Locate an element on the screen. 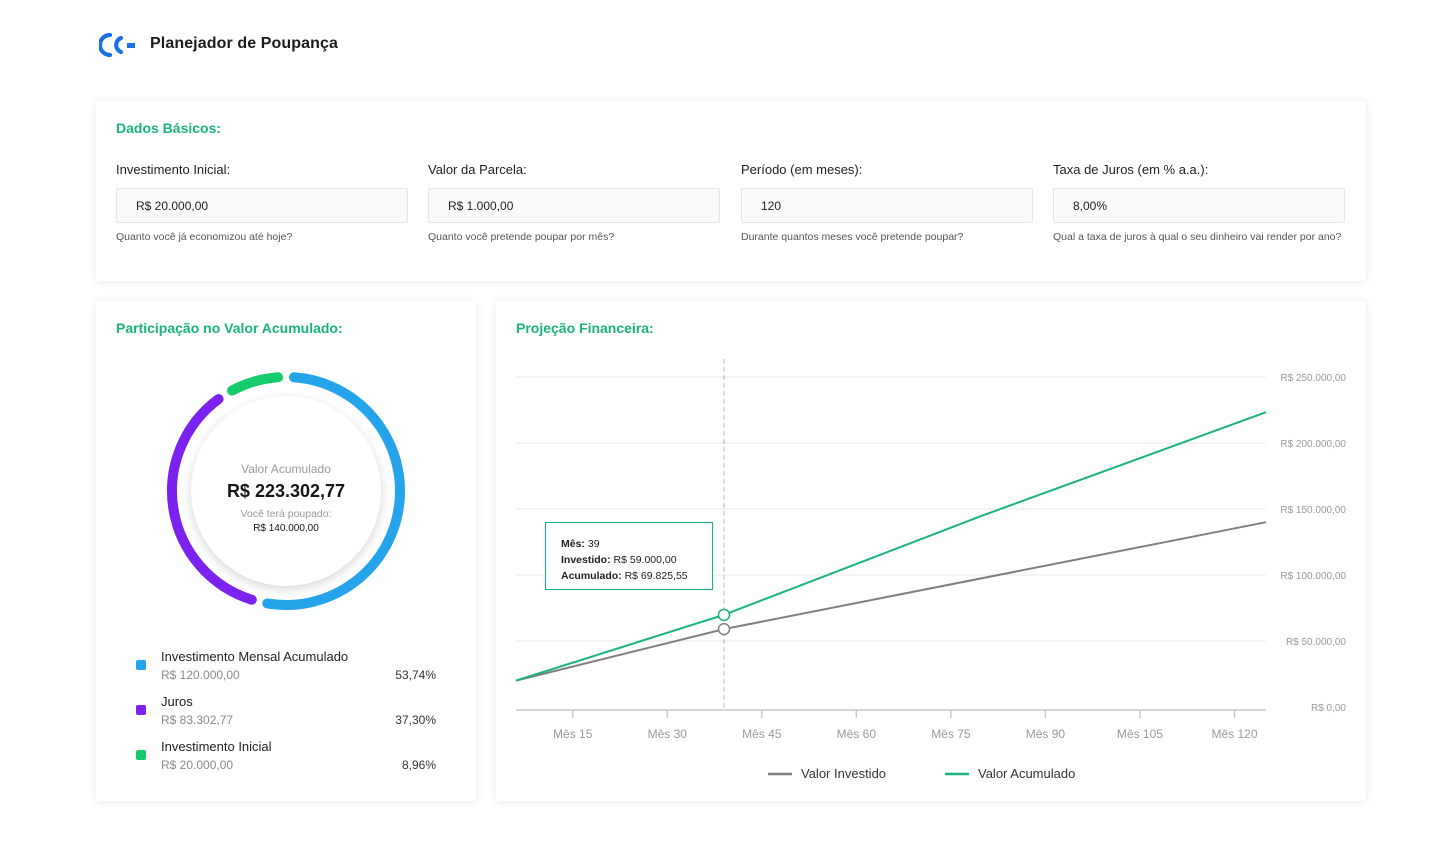  period-input is located at coordinates (887, 205).